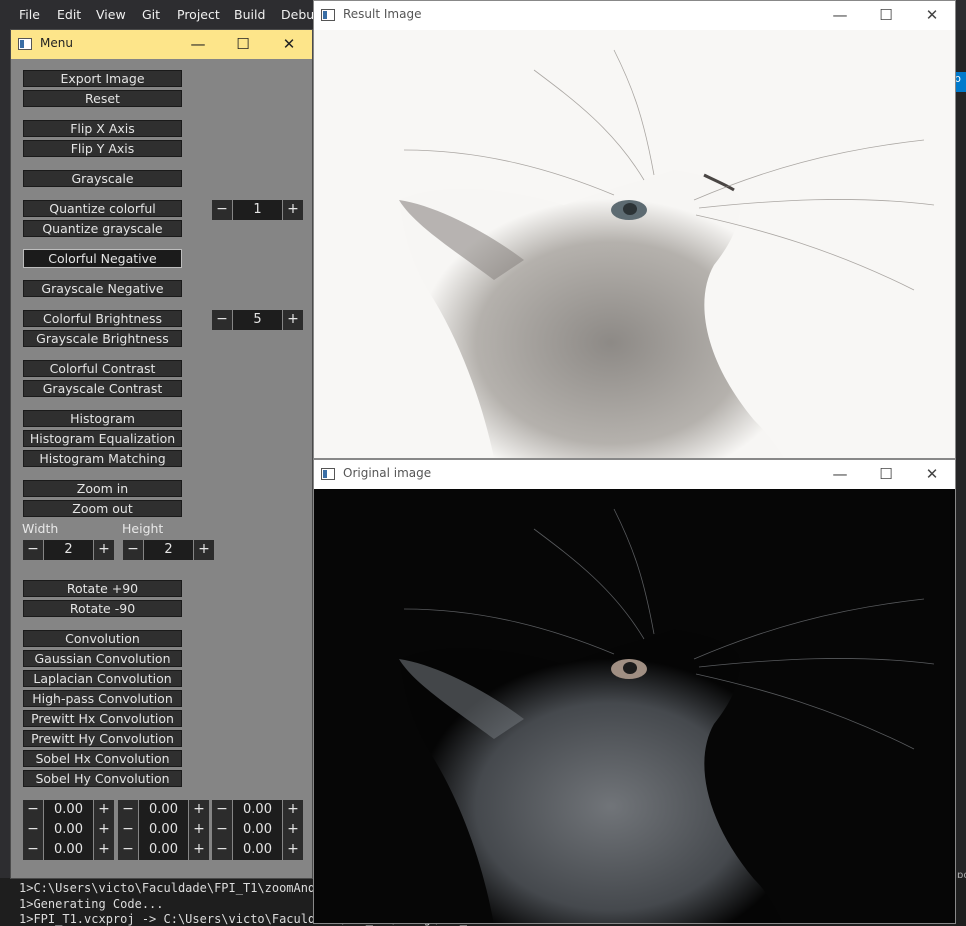 Image resolution: width=966 pixels, height=926 pixels. I want to click on brightness-stepper: − 5 +, so click(257, 320).